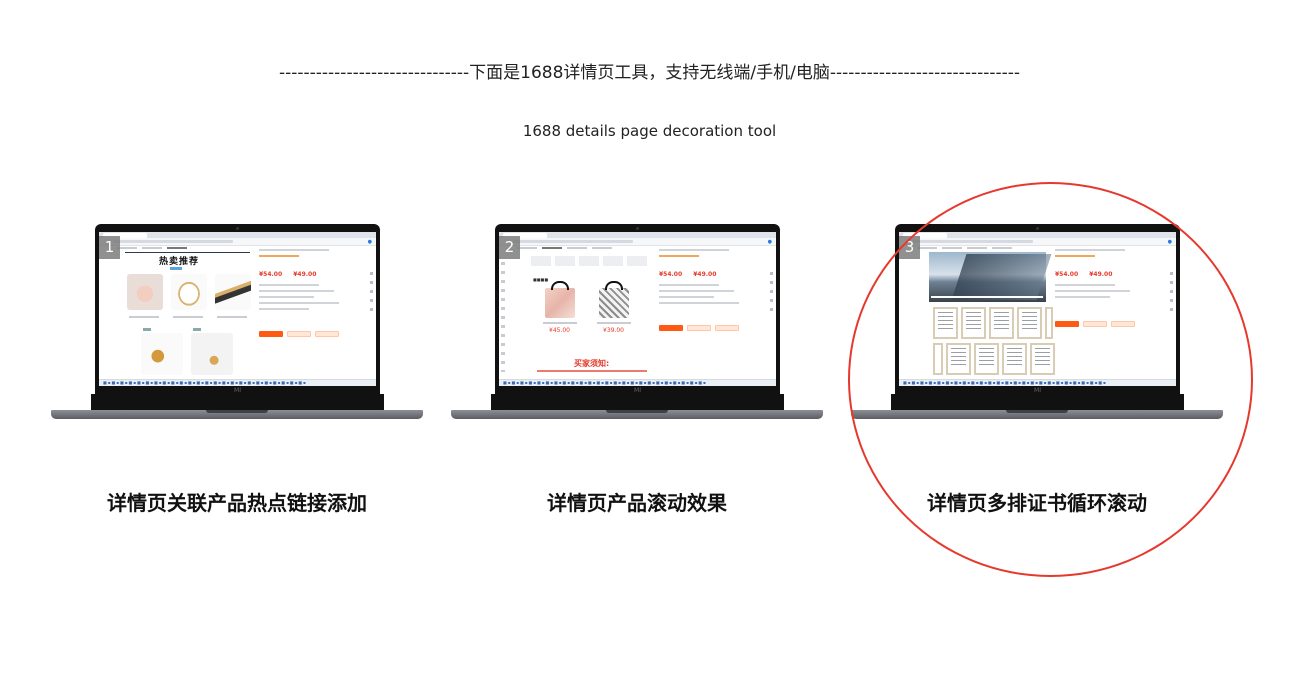  What do you see at coordinates (179, 262) in the screenshot?
I see `section-title: 热卖推荐` at bounding box center [179, 262].